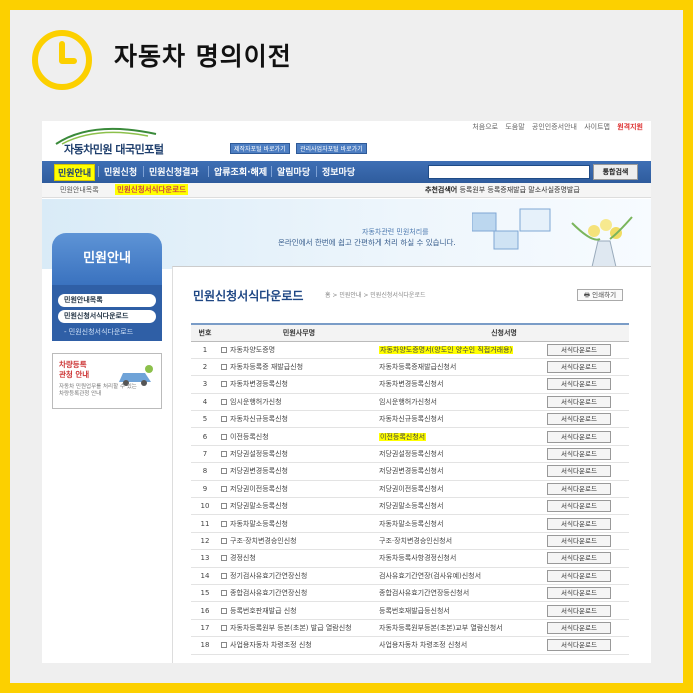 The image size is (693, 693). I want to click on row-name: 자동차신규등록신청, so click(299, 419).